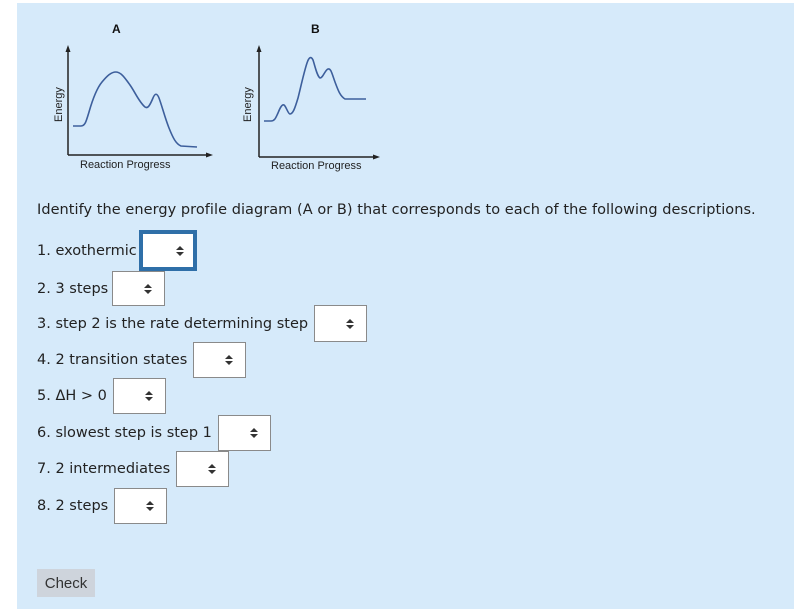 The width and height of the screenshot is (794, 609). Describe the element at coordinates (376, 157) in the screenshot. I see `diagram-b-x-arrow` at that location.